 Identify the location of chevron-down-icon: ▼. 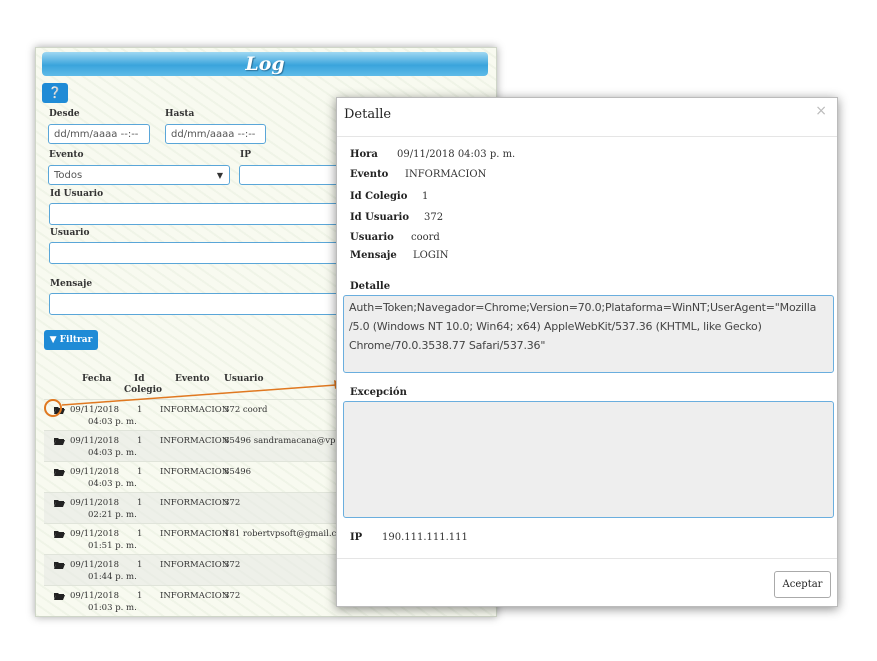
(219, 175).